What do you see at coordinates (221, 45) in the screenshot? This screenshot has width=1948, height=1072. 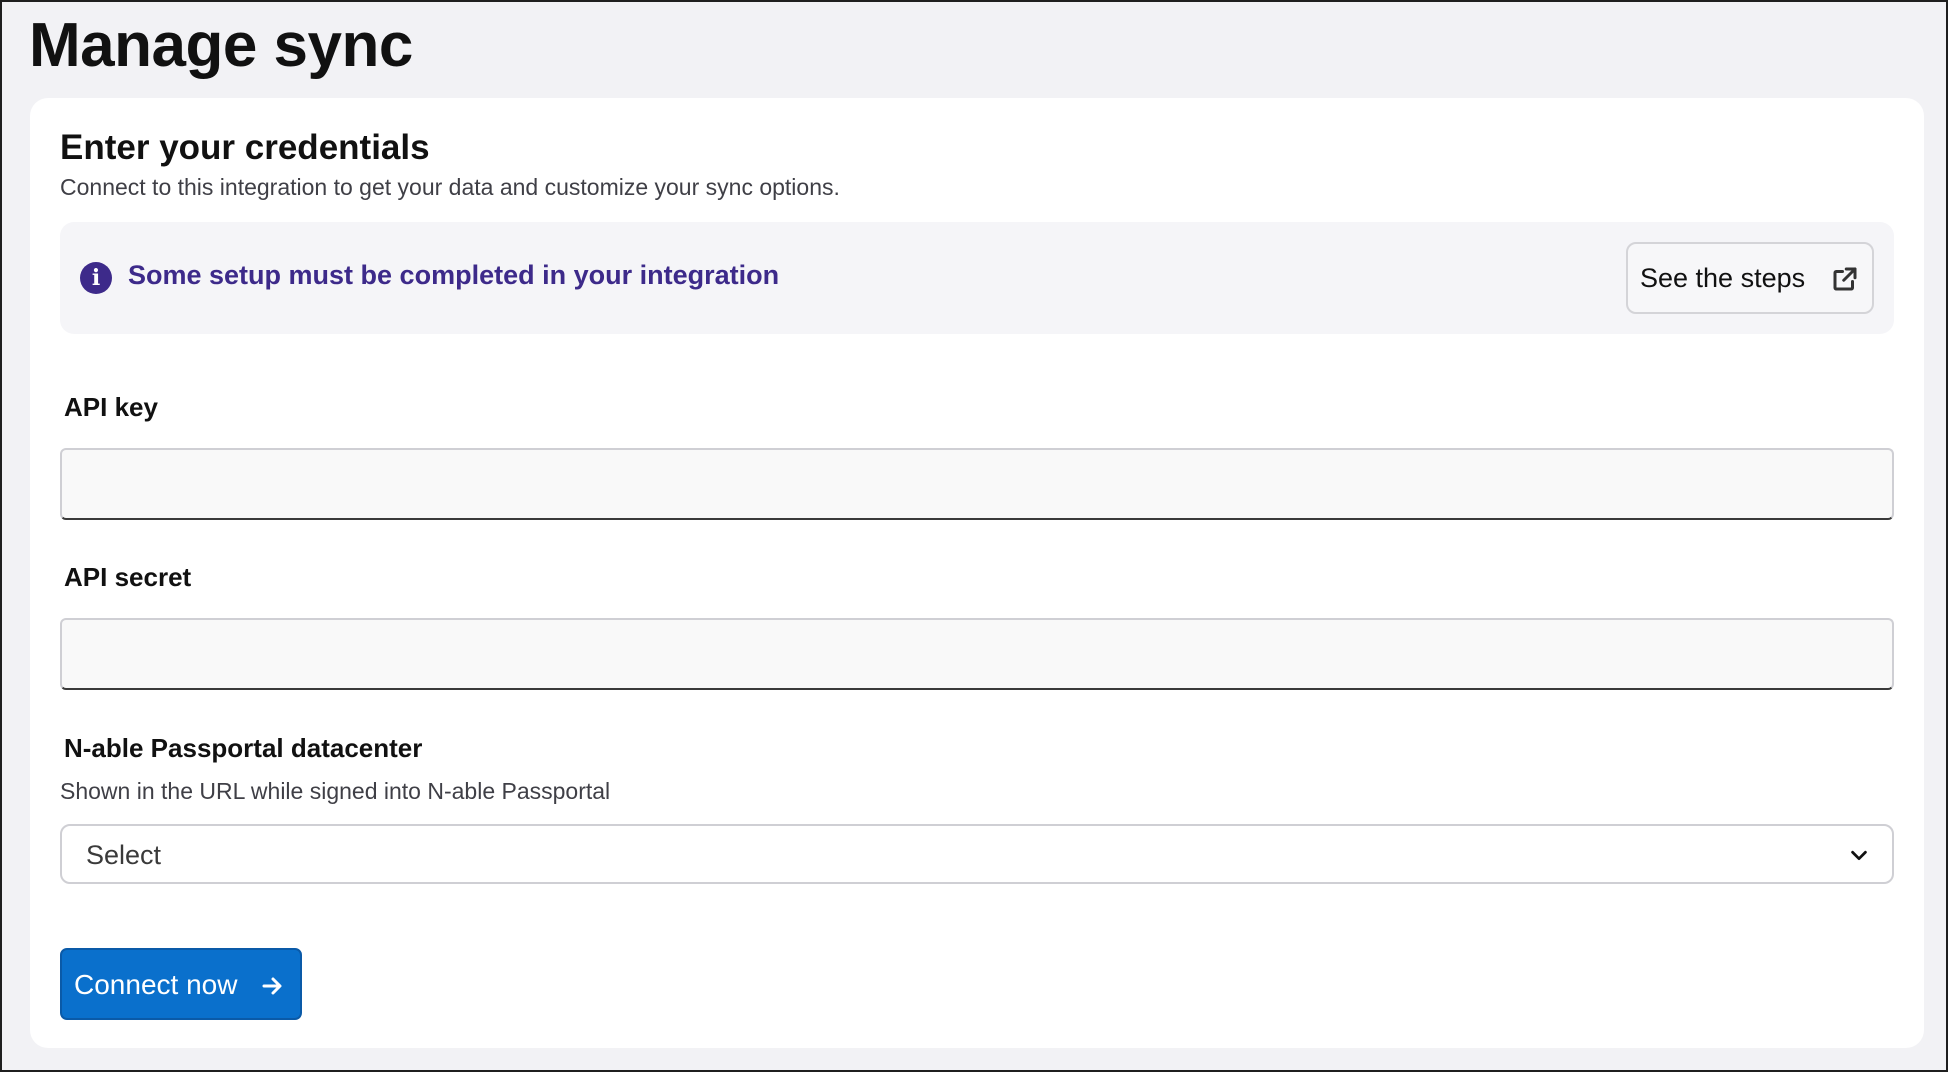 I see `page-title: Manage sync` at bounding box center [221, 45].